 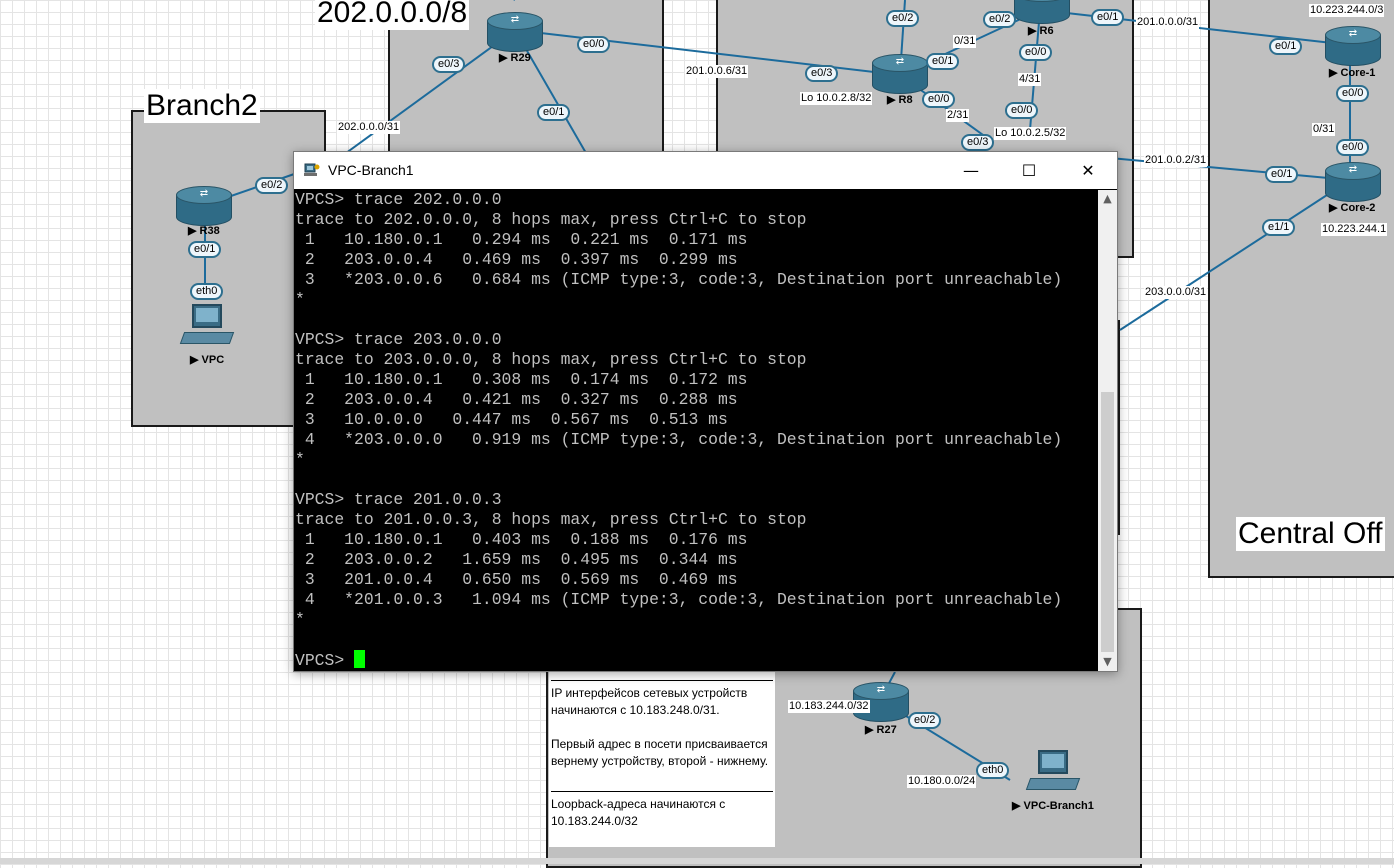 What do you see at coordinates (1310, 534) in the screenshot?
I see `central-office-title: Central Off` at bounding box center [1310, 534].